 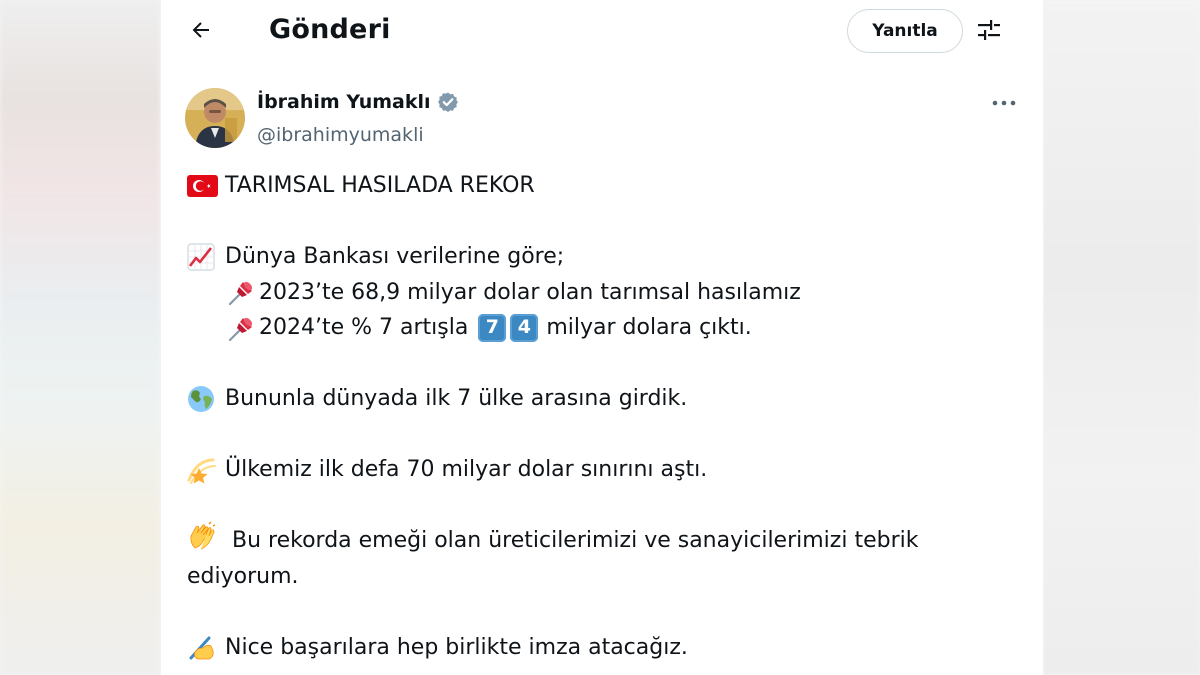 I want to click on reply-button: Yanıtla, so click(x=905, y=31).